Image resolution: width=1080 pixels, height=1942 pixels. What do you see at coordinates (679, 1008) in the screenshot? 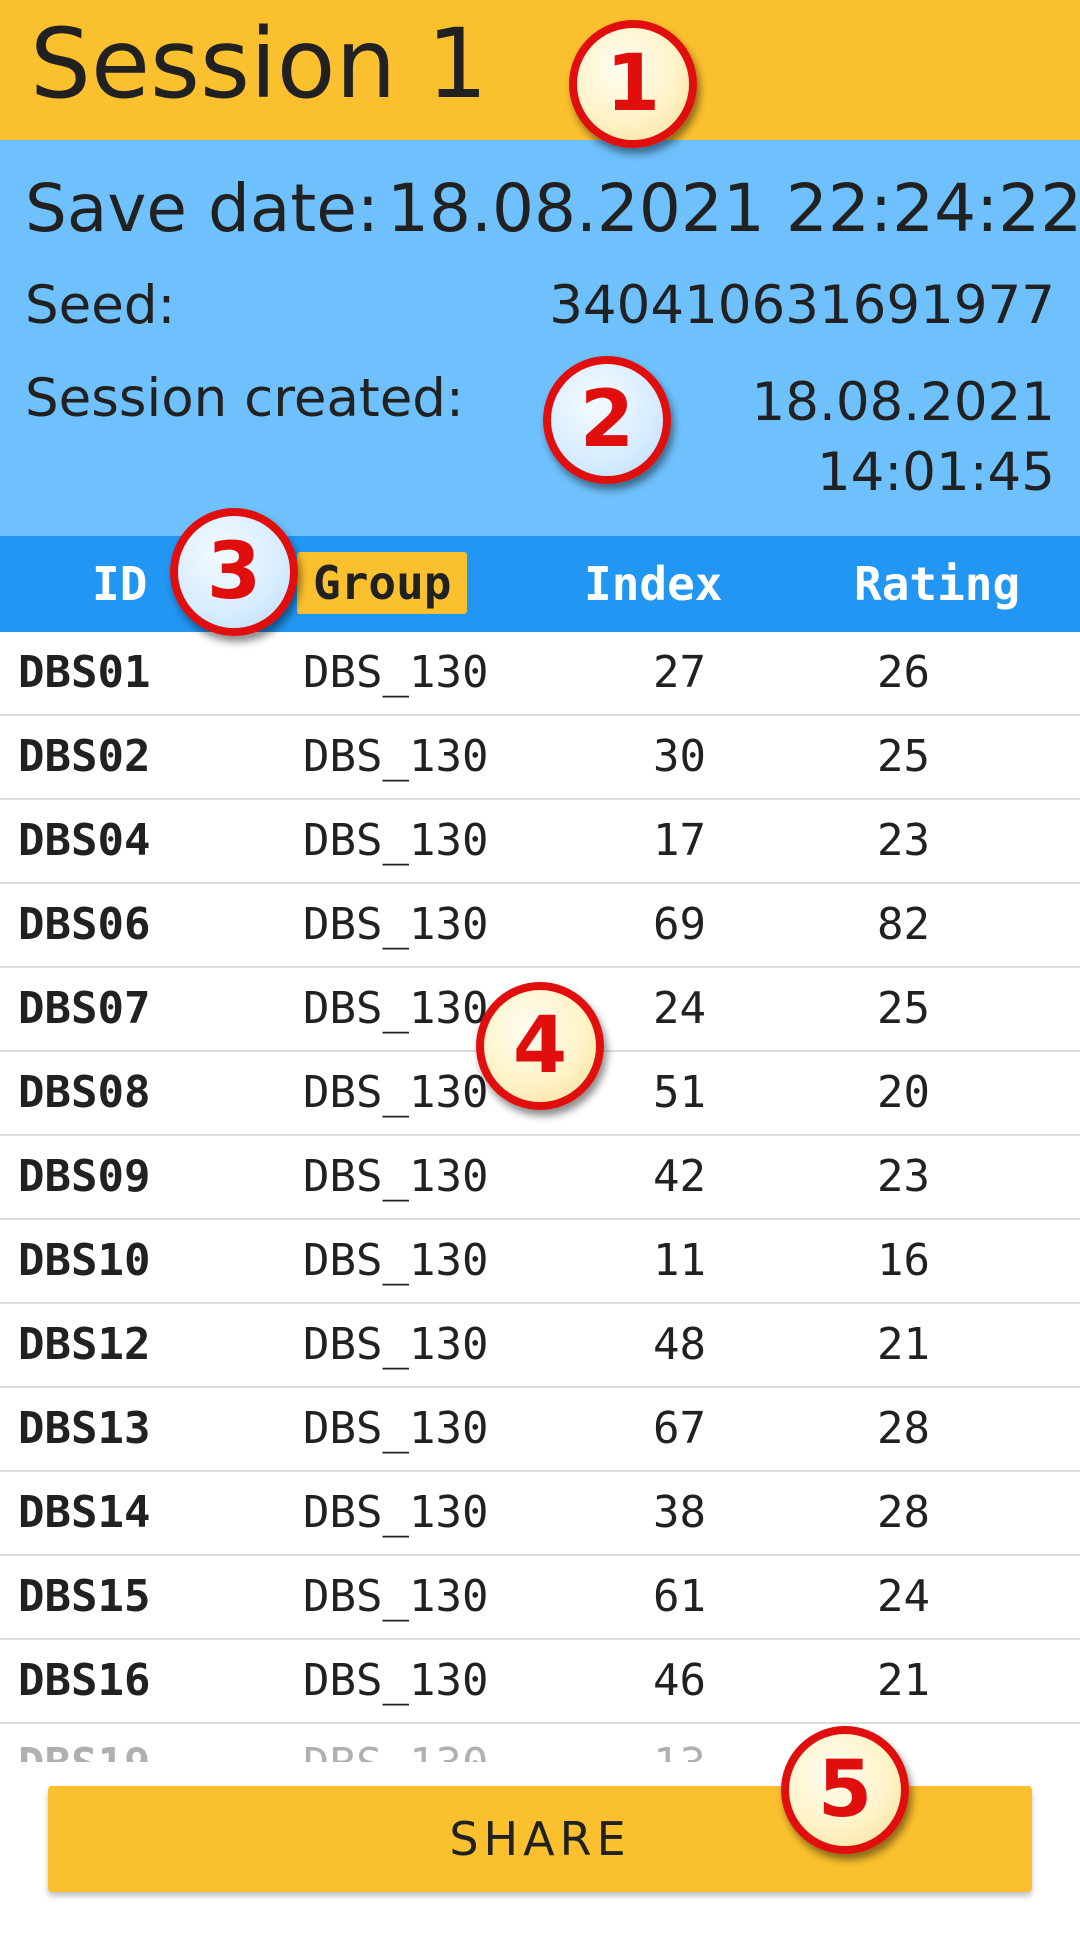
I see `cell-index: 24` at bounding box center [679, 1008].